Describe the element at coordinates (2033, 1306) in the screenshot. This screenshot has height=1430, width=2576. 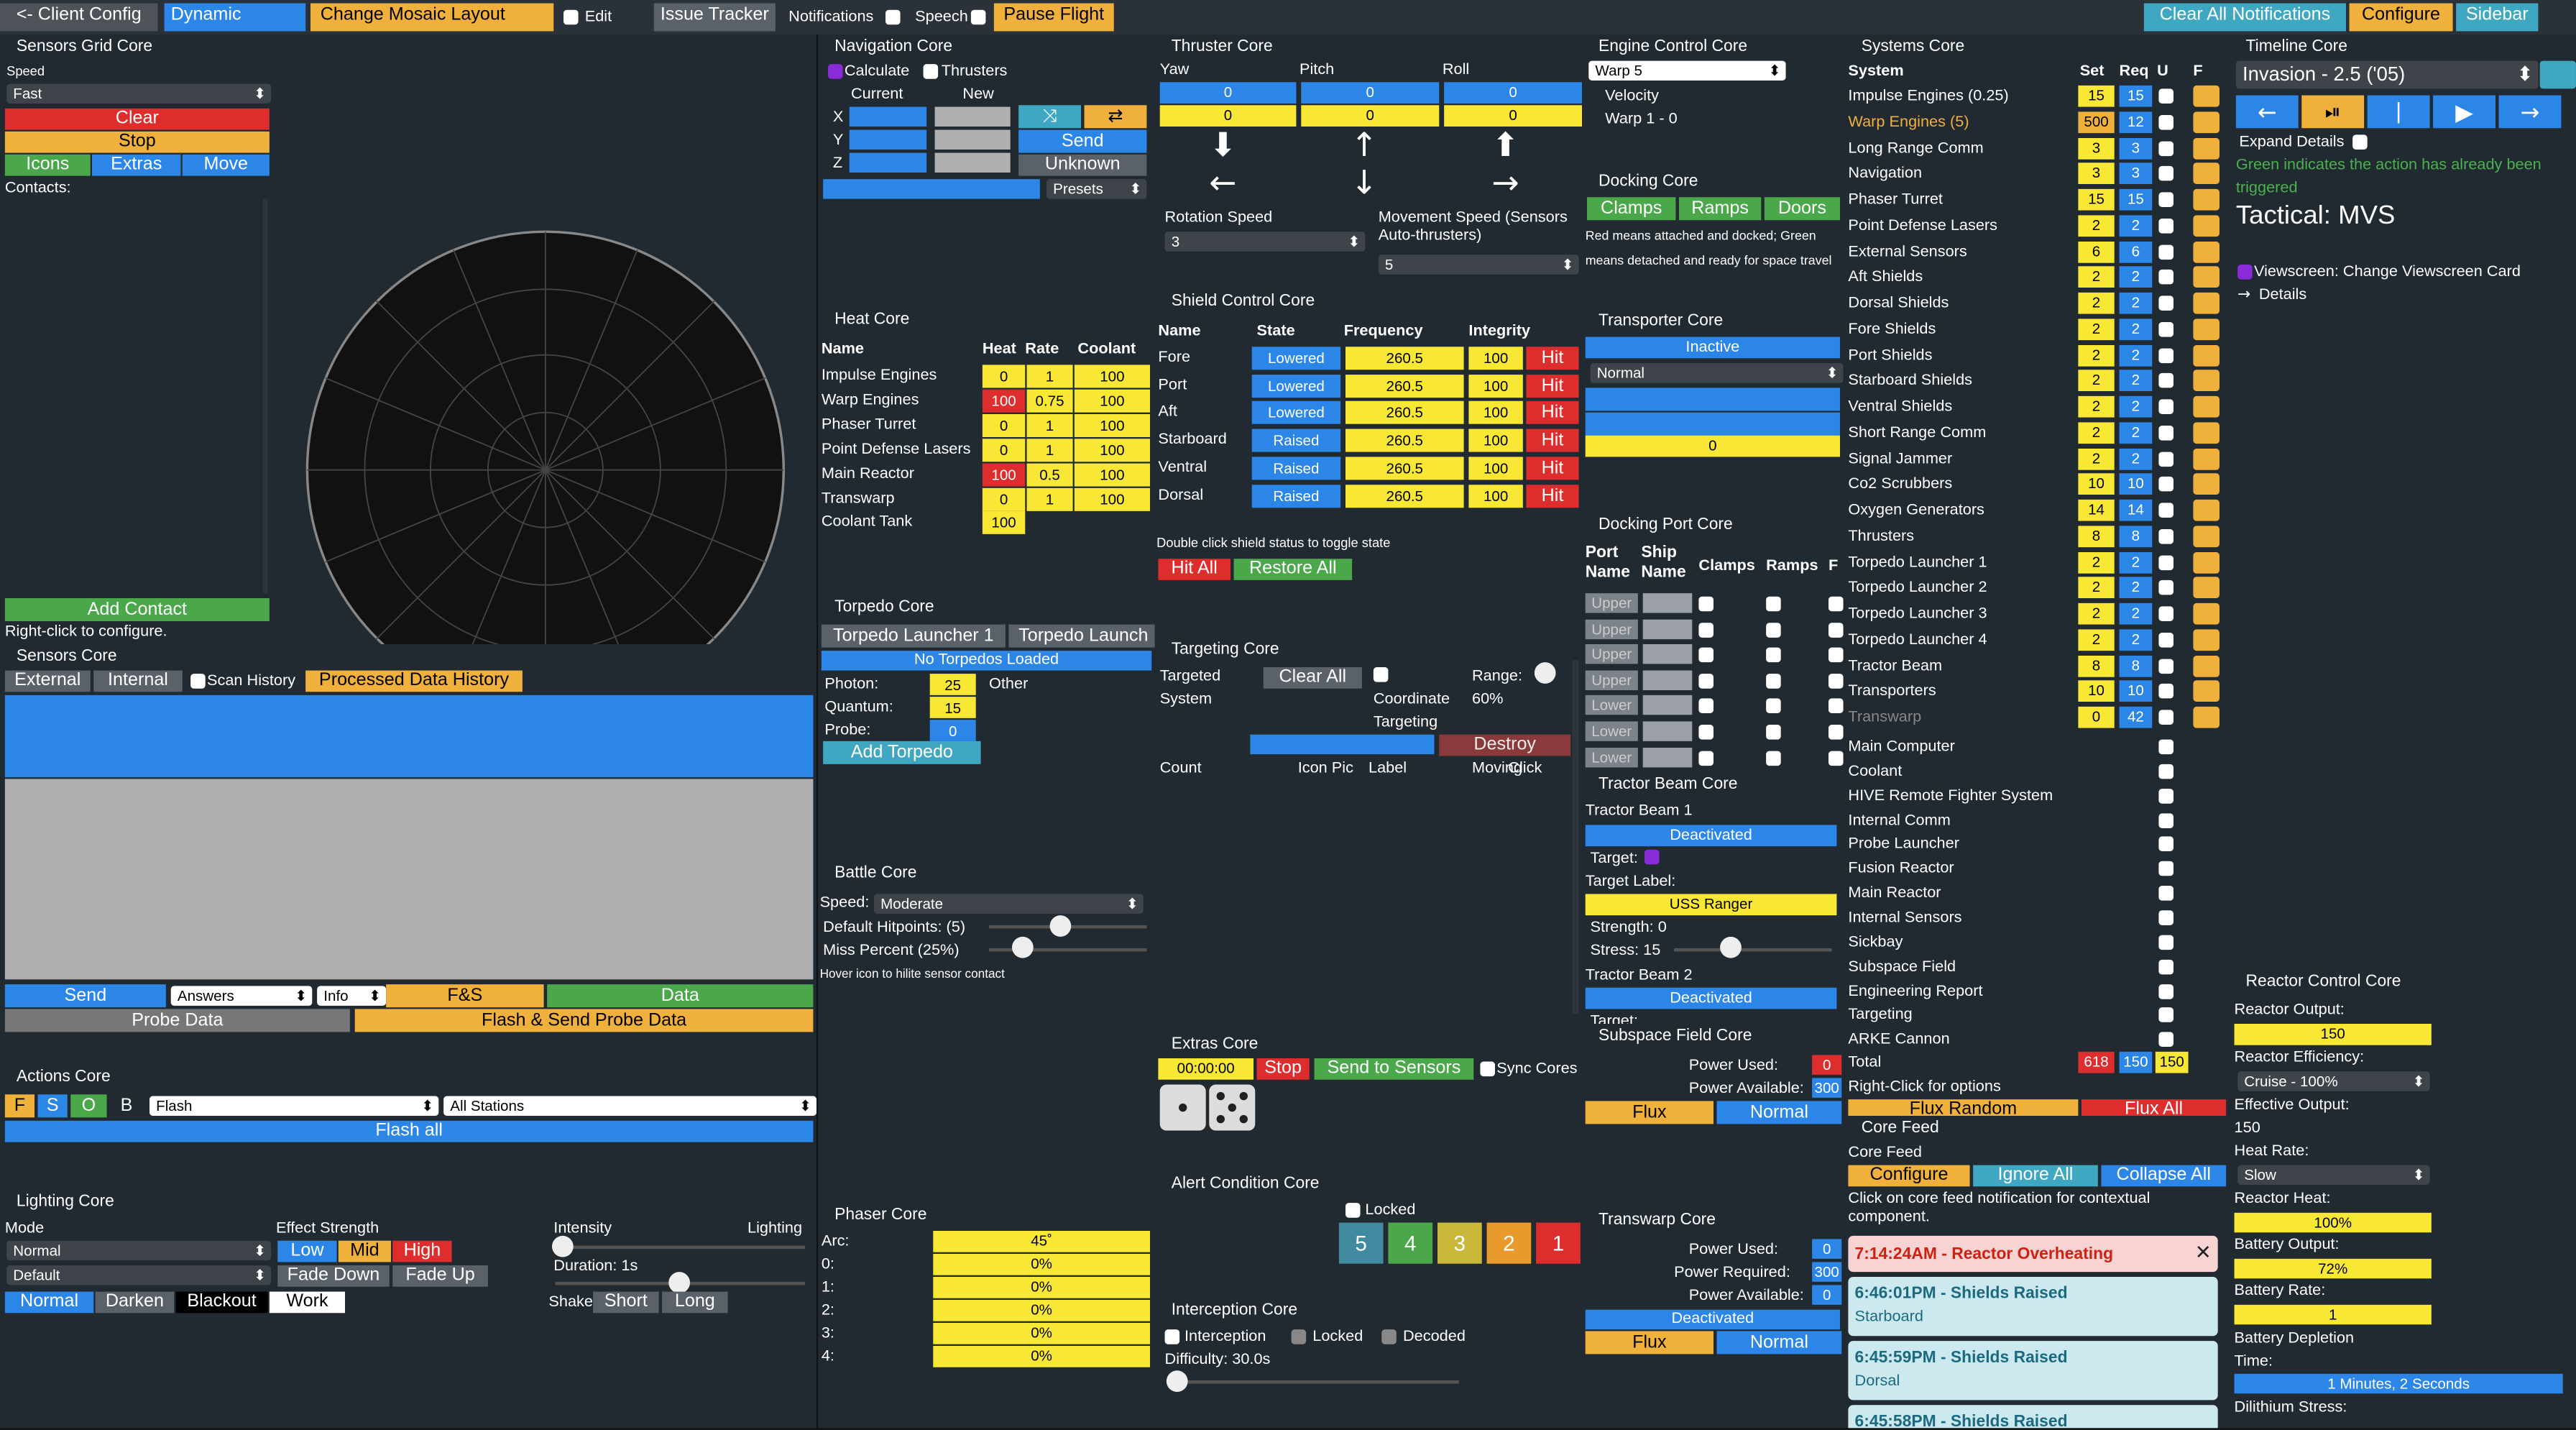
I see `feed-item-shields-raised-starboard: 6:46:01PM - Shields Raised Starboard` at that location.